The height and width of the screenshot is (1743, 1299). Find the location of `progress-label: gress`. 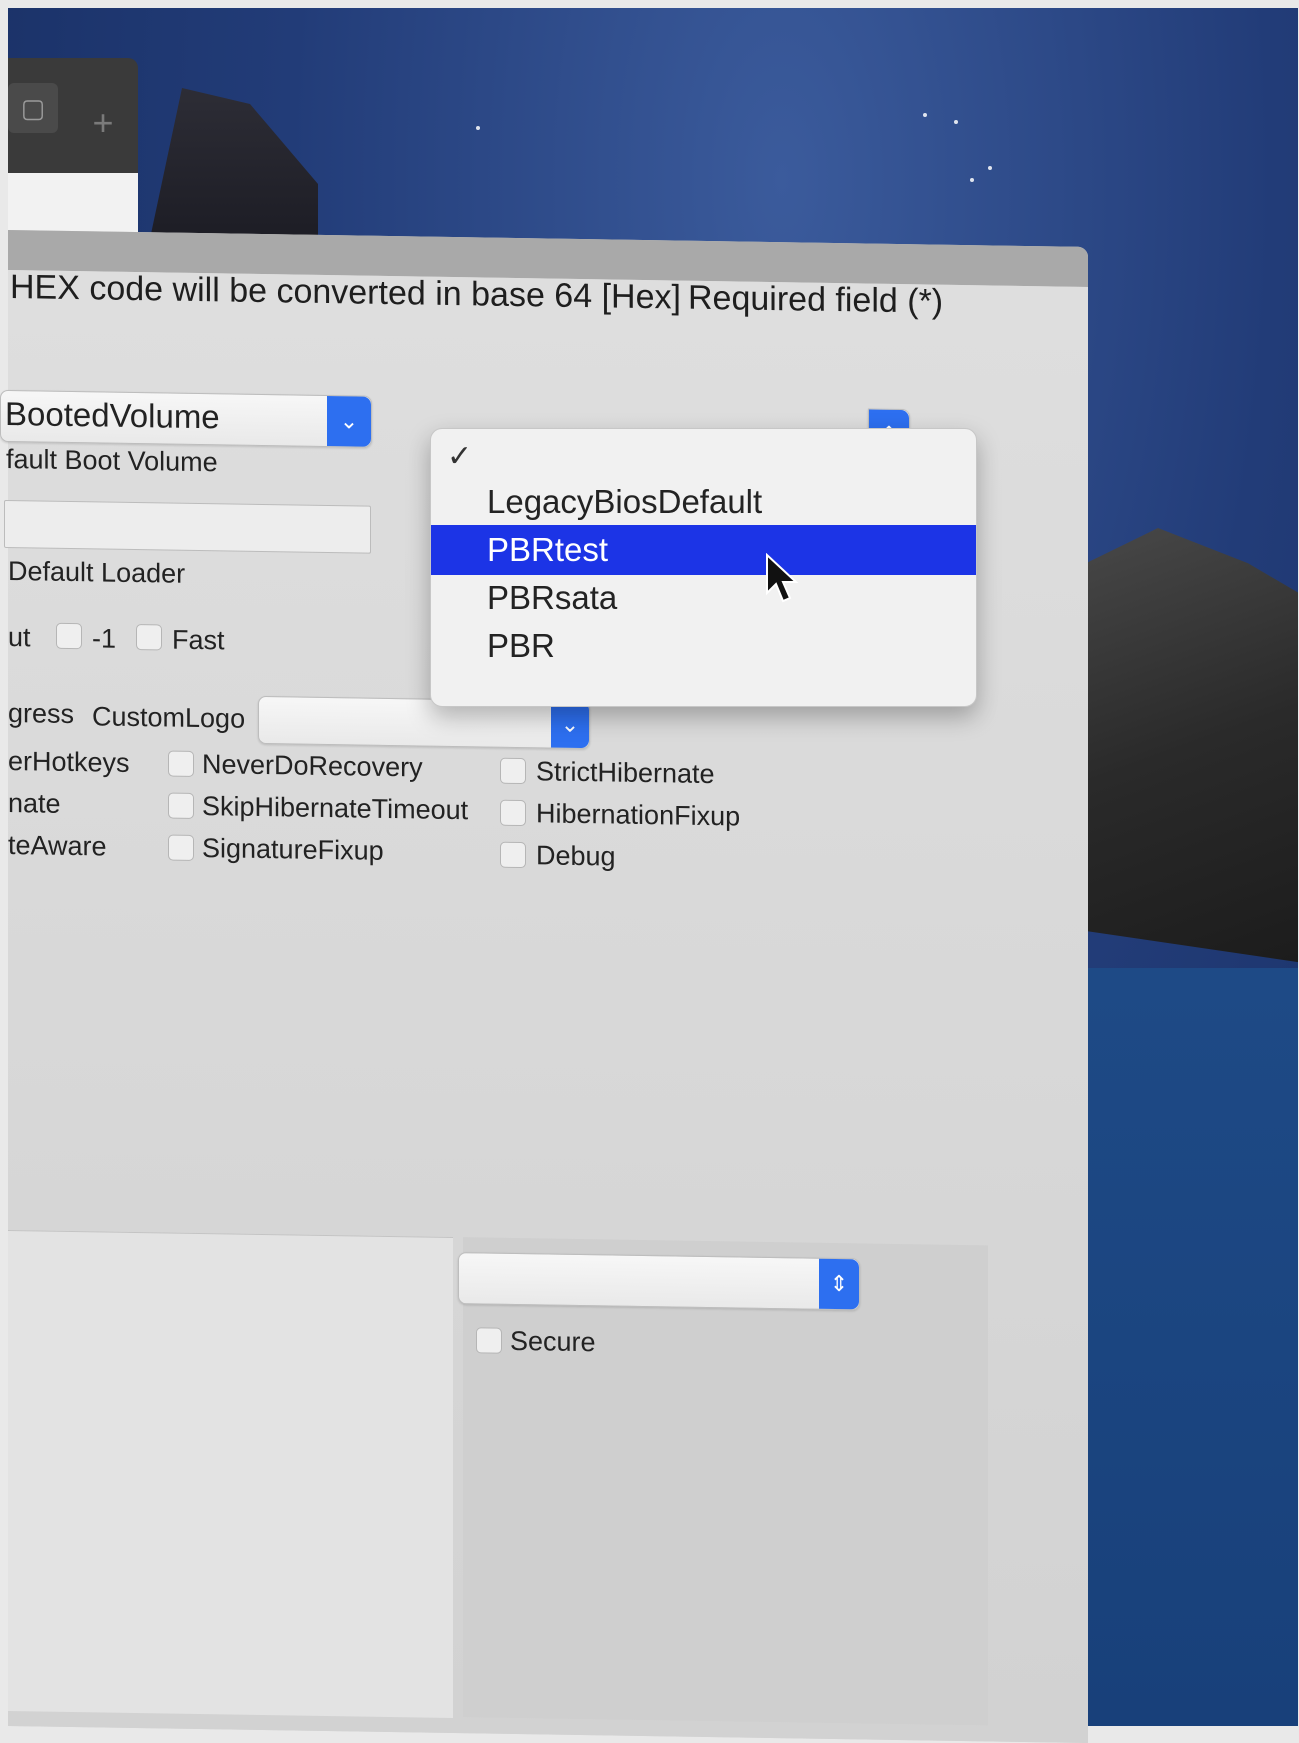

progress-label: gress is located at coordinates (41, 714).